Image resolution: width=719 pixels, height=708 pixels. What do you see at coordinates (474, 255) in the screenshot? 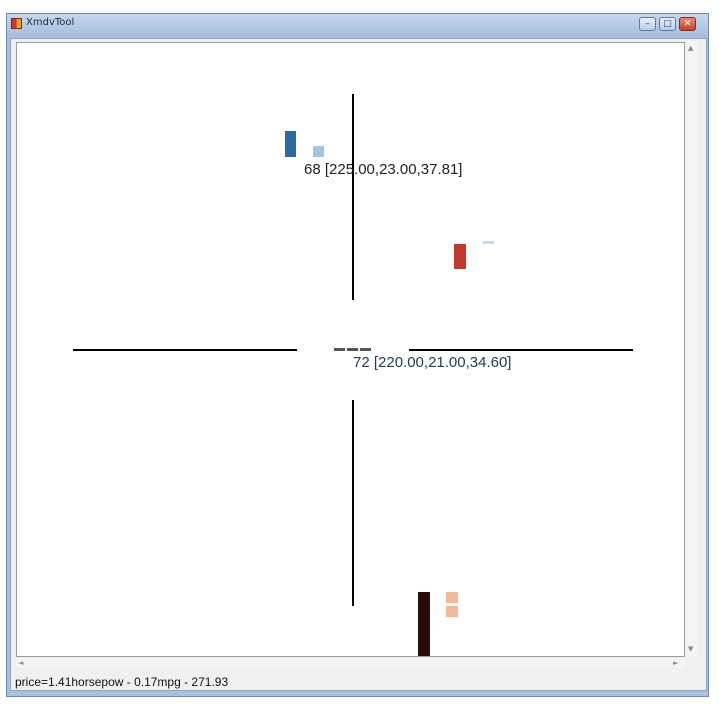
I see `glyph-right` at bounding box center [474, 255].